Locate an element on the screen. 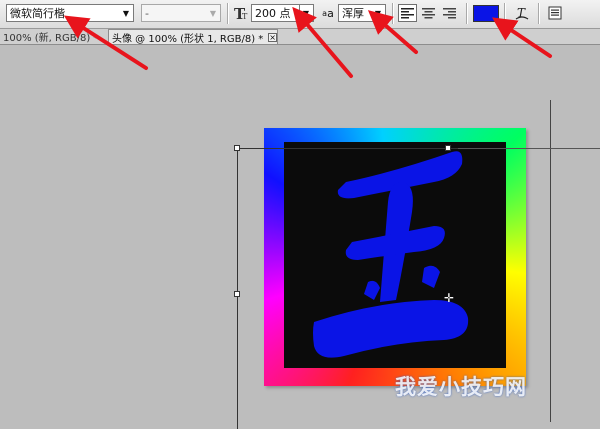  antialias-icon: aa is located at coordinates (328, 13).